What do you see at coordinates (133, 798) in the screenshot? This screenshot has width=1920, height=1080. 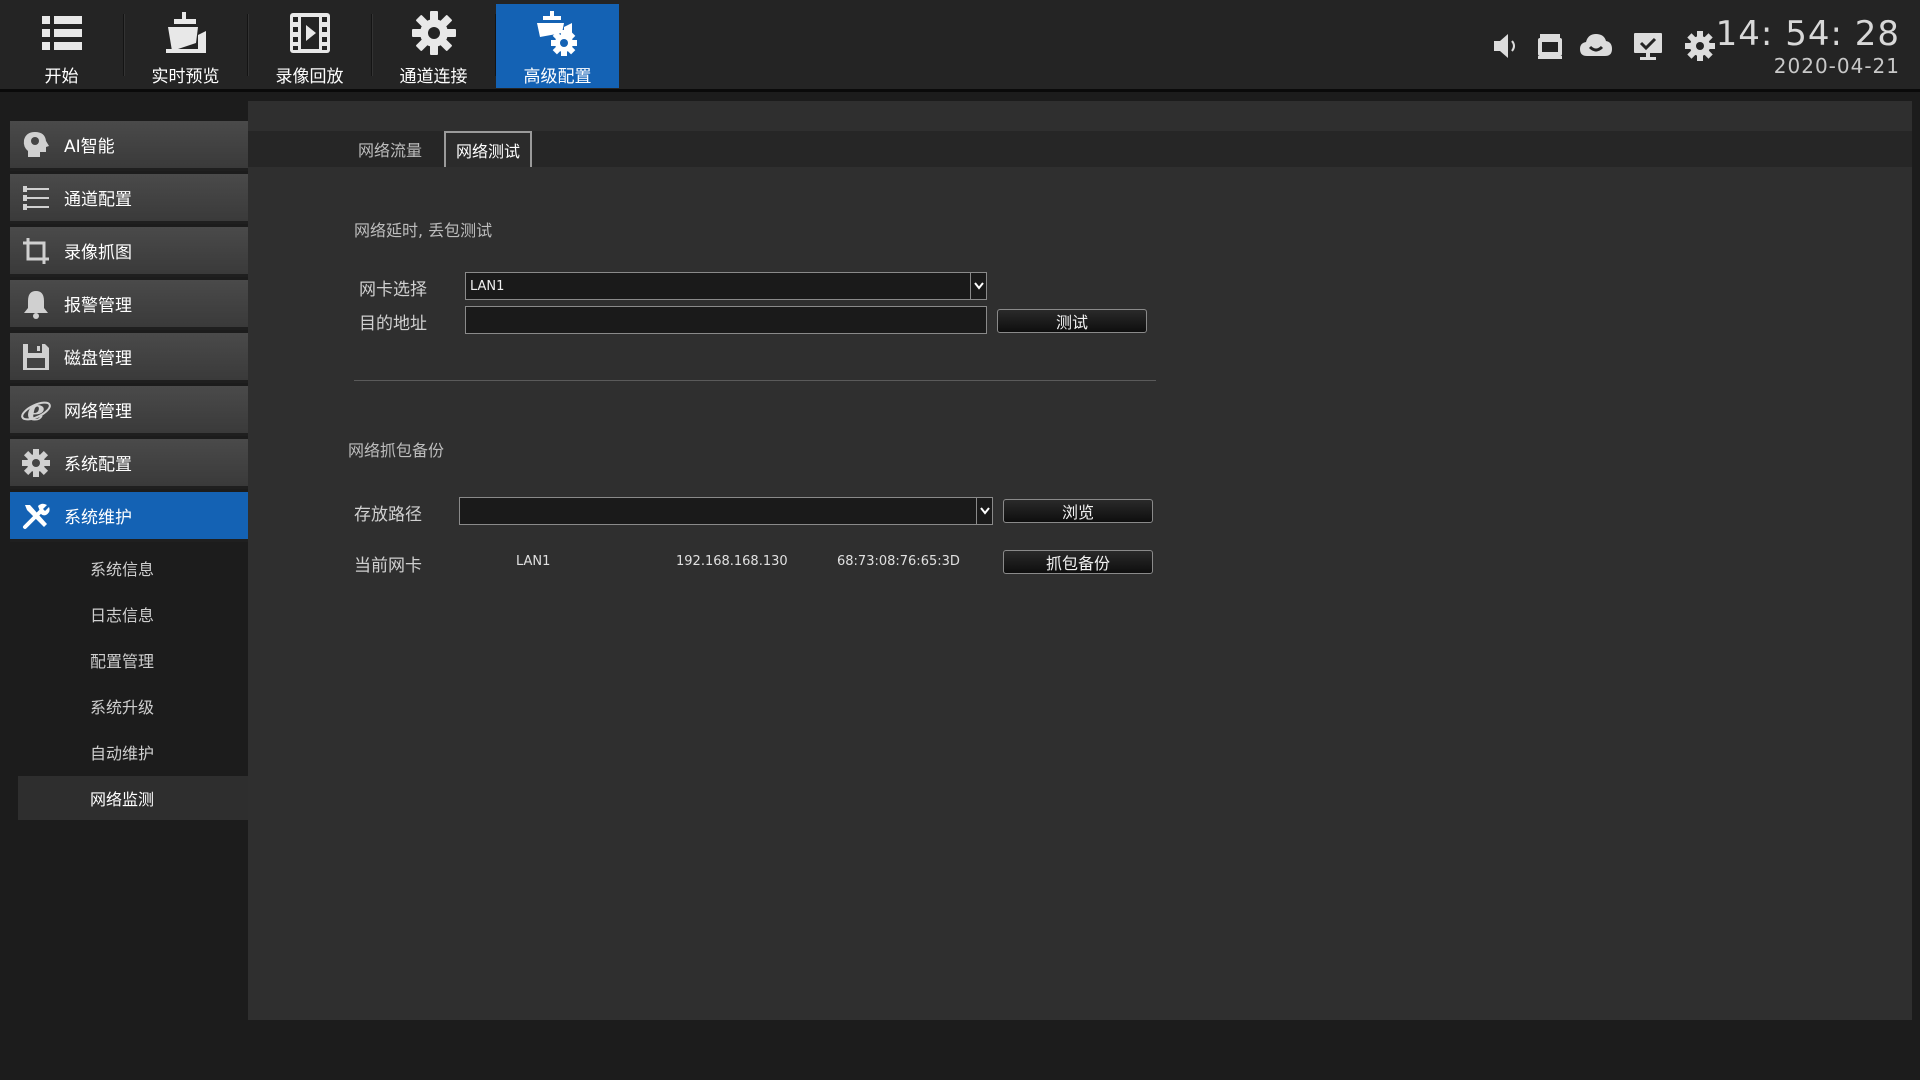 I see `sidebar-subitem-network-monitor: 网络监测` at bounding box center [133, 798].